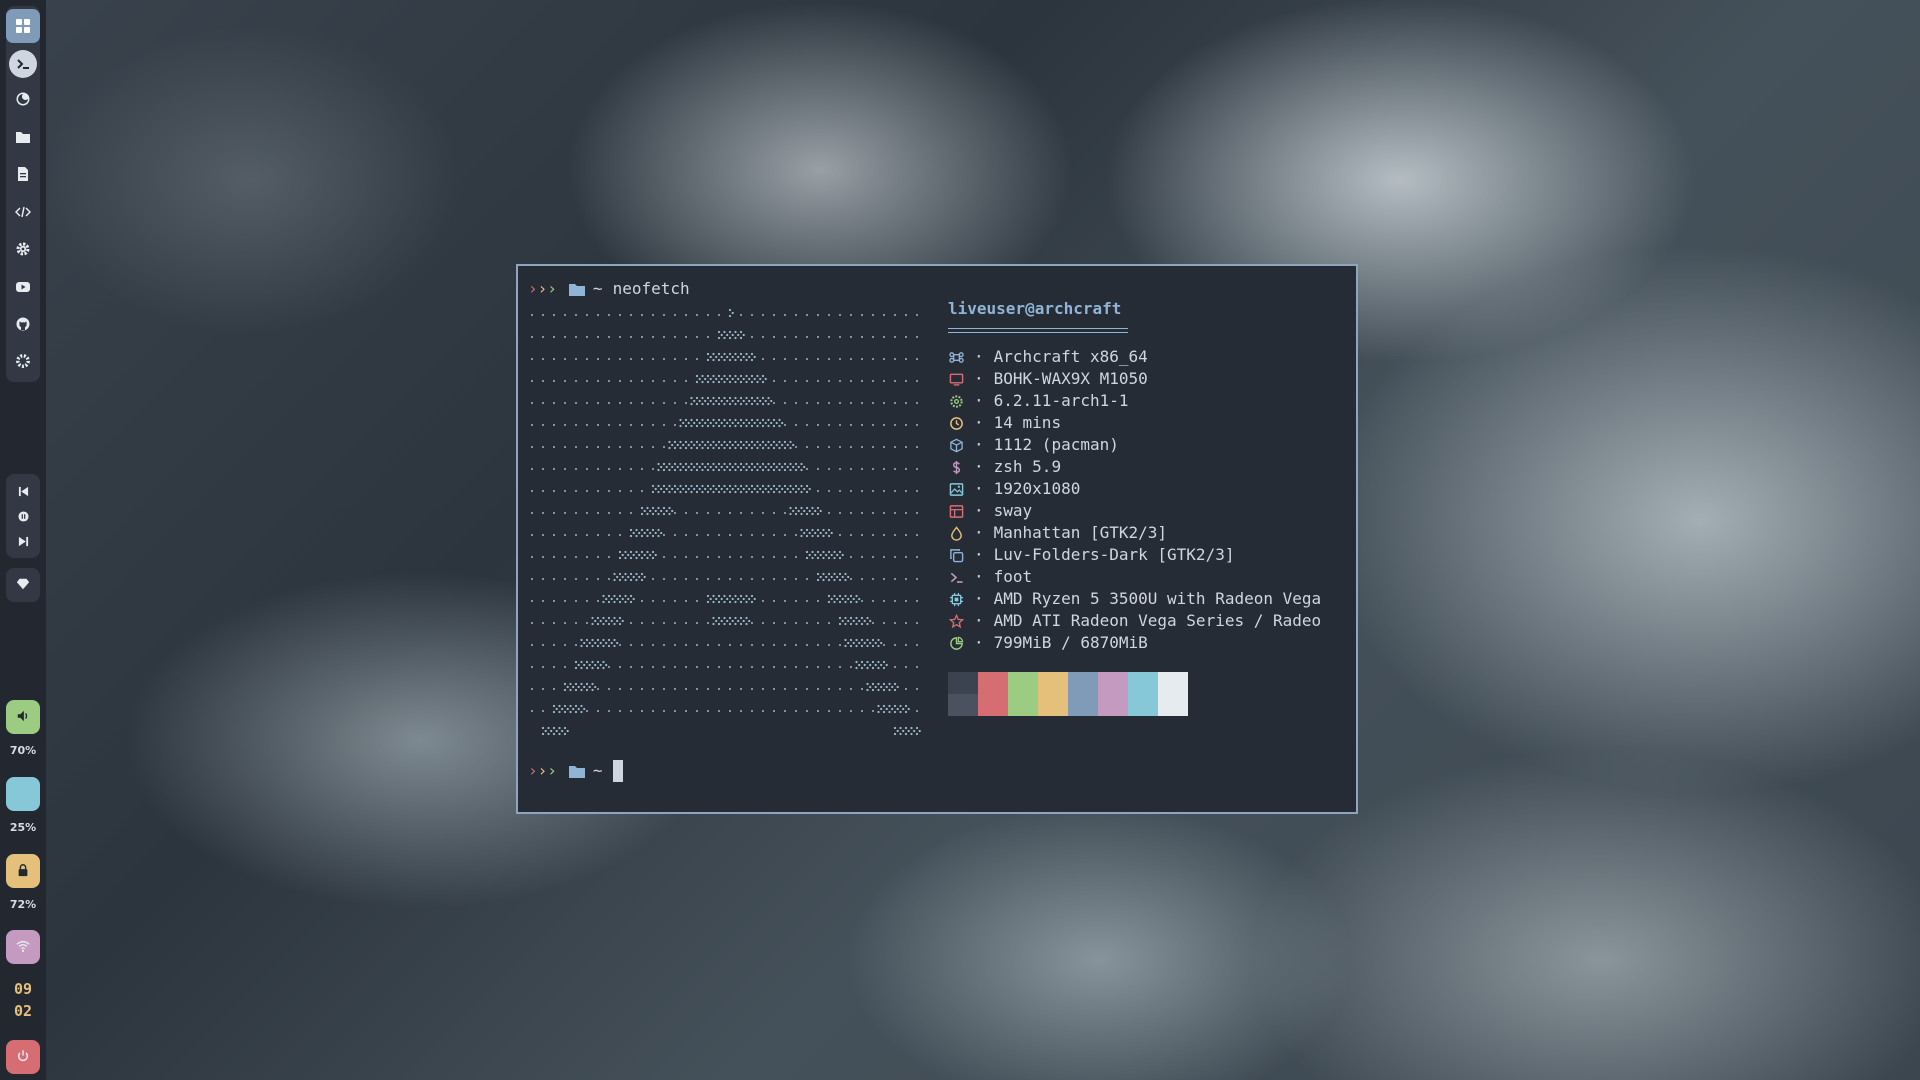 The image size is (1920, 1080). Describe the element at coordinates (23, 989) in the screenshot. I see `clock-hour: 09` at that location.